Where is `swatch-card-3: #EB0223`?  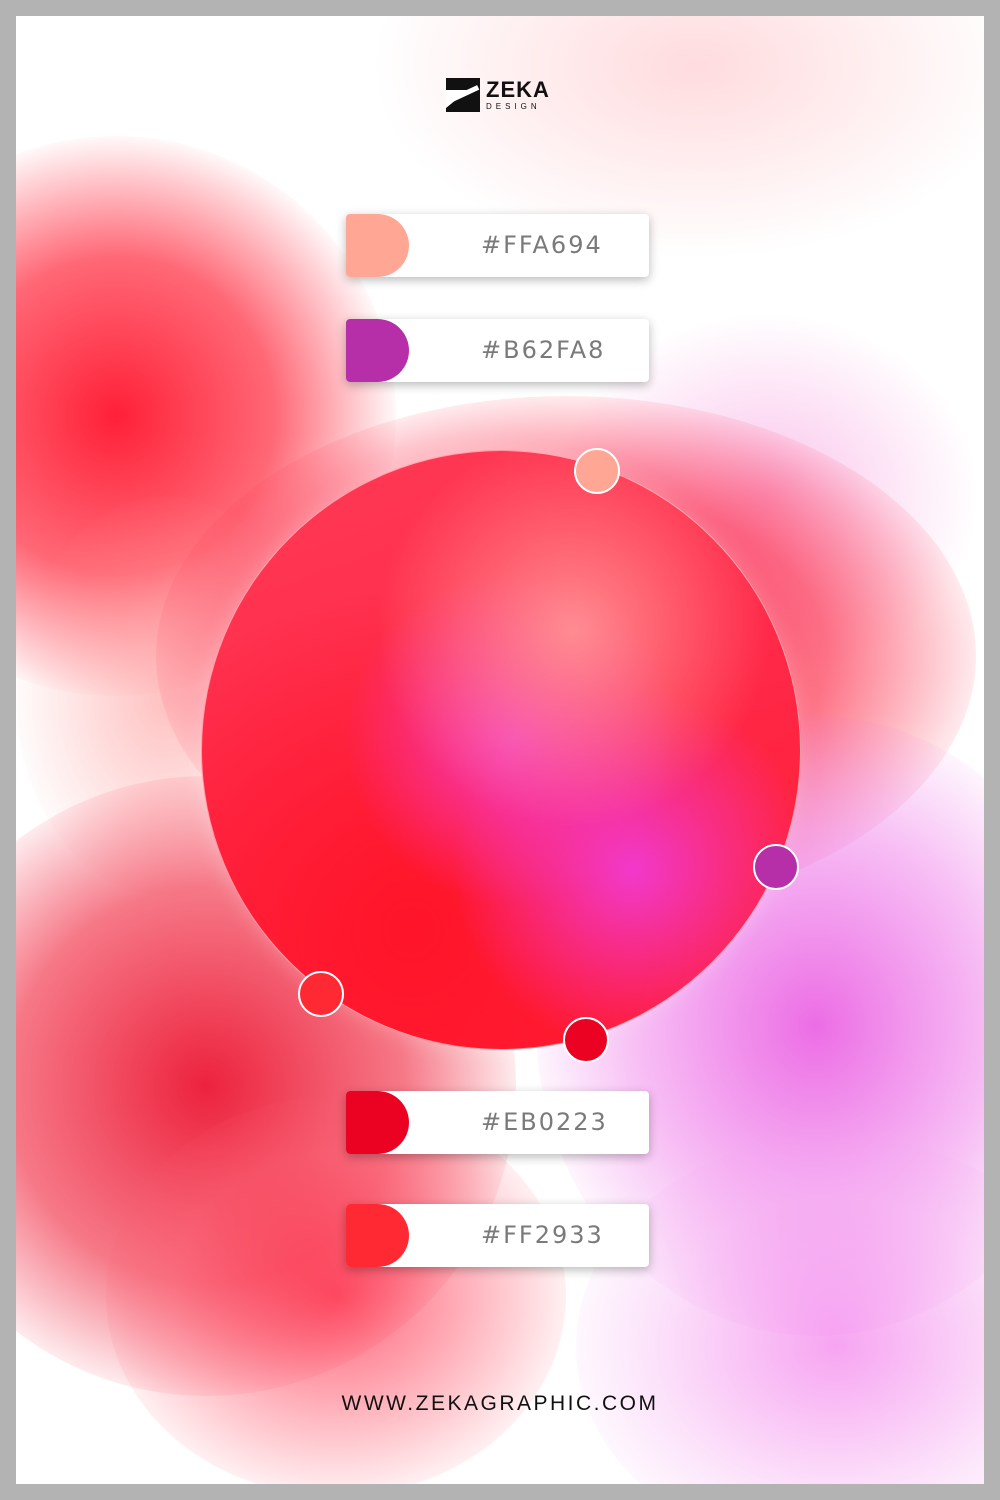 swatch-card-3: #EB0223 is located at coordinates (497, 1122).